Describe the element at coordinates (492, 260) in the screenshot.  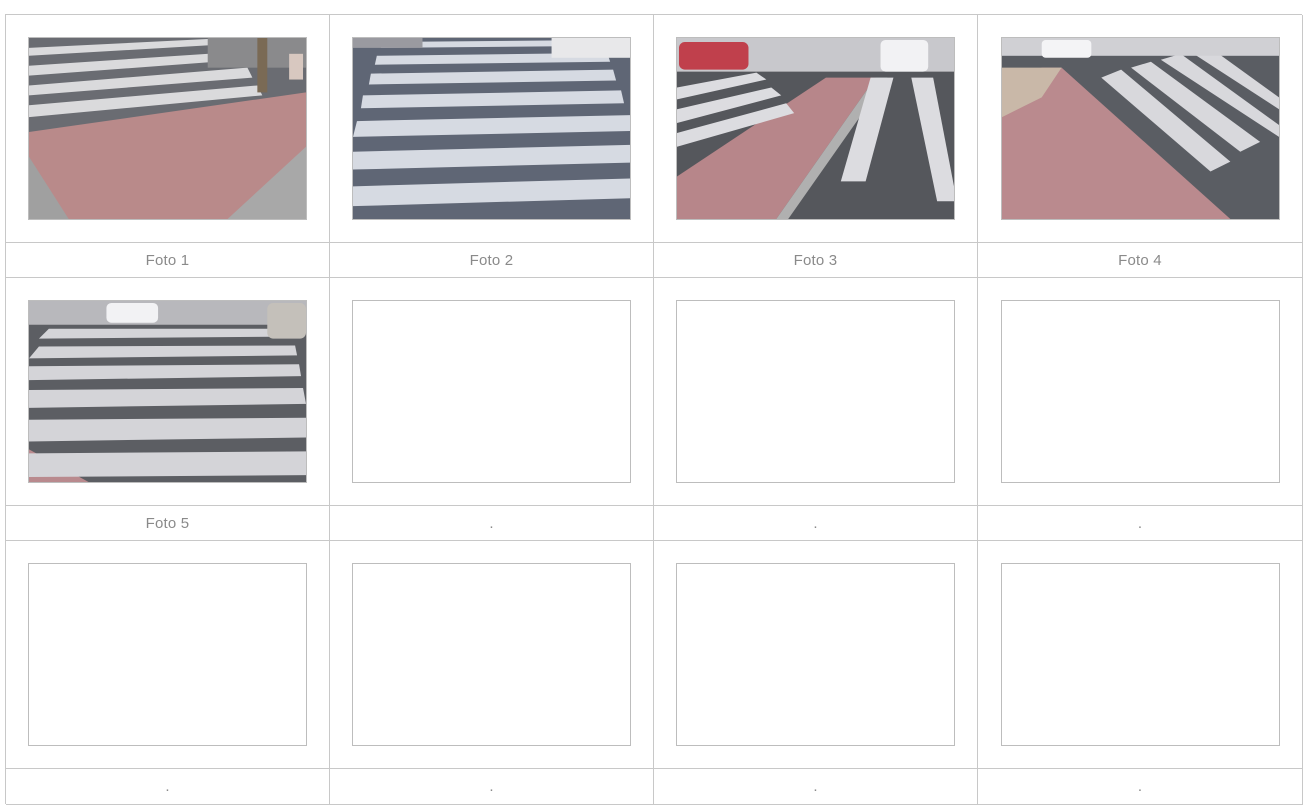
I see `photo-caption: Foto 2` at that location.